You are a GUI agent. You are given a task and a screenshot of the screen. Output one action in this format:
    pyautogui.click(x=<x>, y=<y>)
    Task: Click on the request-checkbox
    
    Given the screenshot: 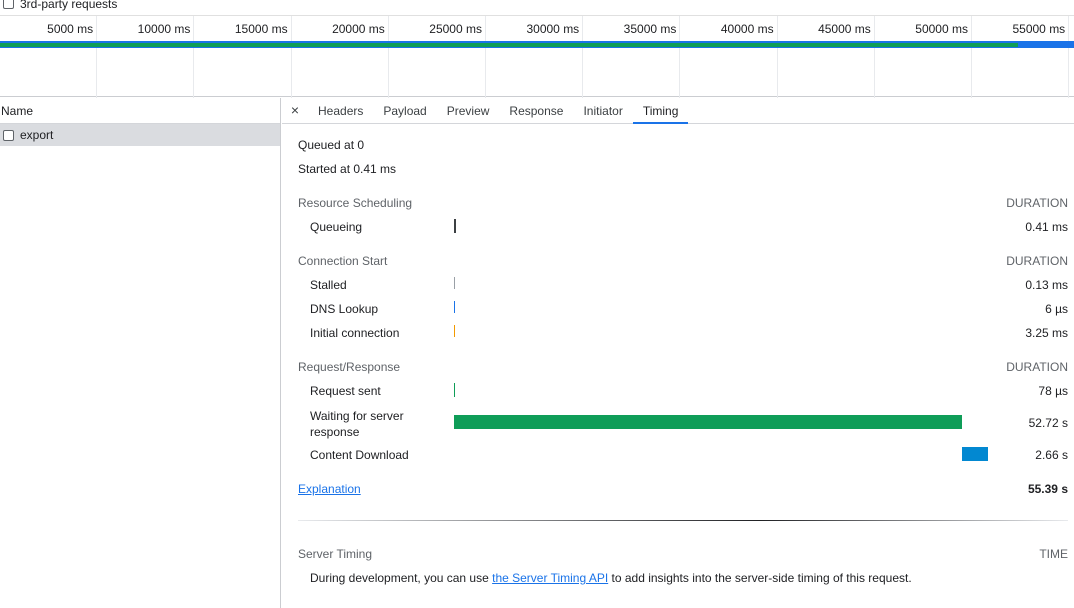 What is the action you would take?
    pyautogui.click(x=8, y=135)
    